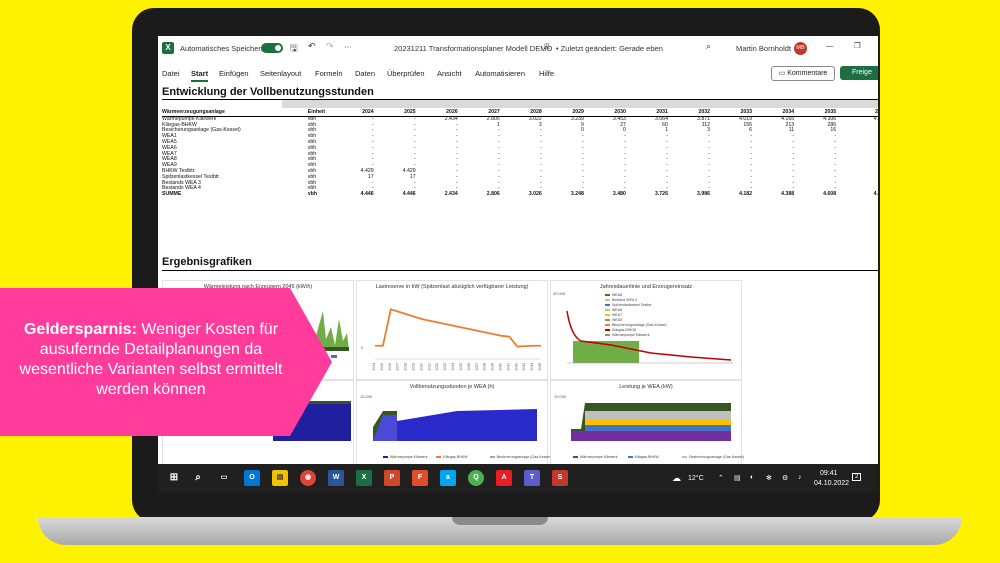  Describe the element at coordinates (207, 262) in the screenshot. I see `section-title-charts: Ergebnisgrafiken` at that location.